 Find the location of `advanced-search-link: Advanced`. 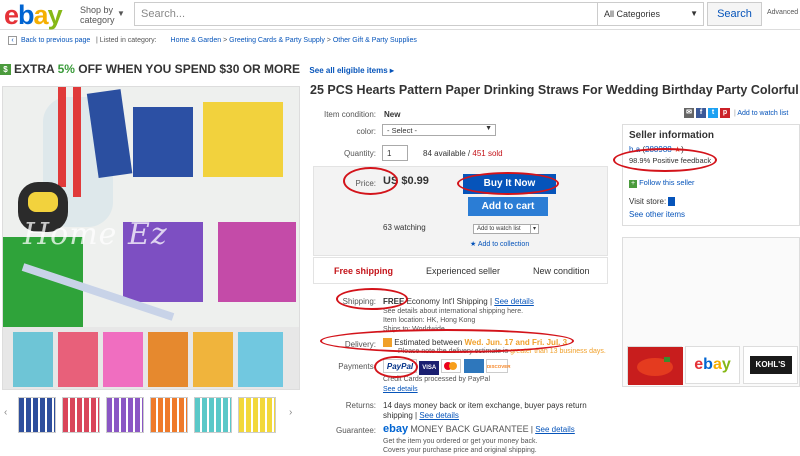

advanced-search-link: Advanced is located at coordinates (782, 12).